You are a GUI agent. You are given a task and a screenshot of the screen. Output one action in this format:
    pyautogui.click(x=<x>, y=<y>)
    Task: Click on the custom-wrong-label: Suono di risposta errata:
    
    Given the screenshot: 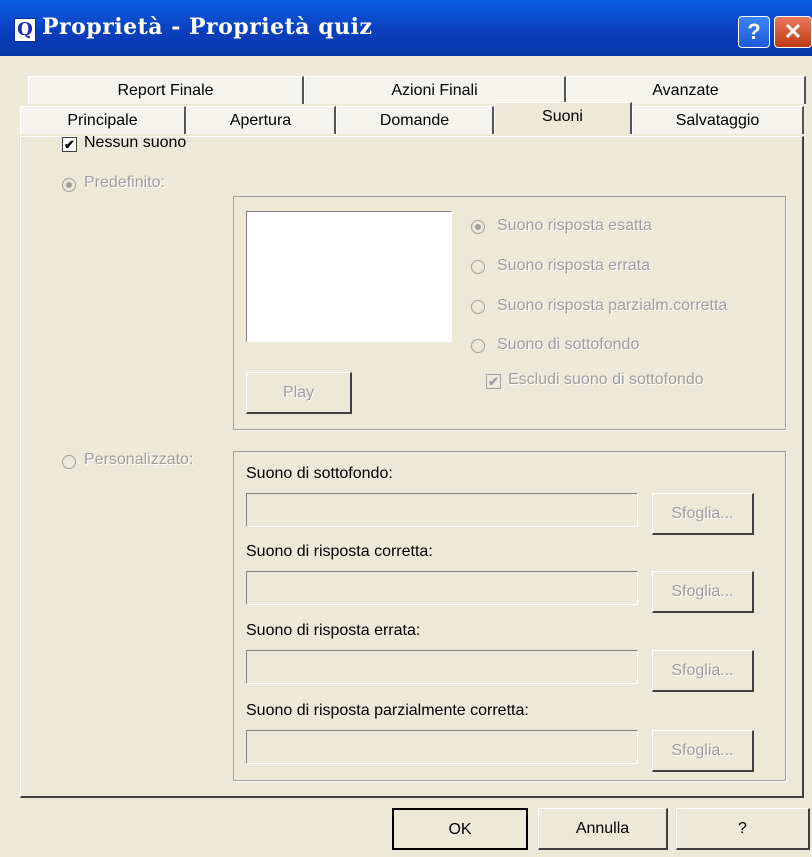 What is the action you would take?
    pyautogui.click(x=333, y=630)
    